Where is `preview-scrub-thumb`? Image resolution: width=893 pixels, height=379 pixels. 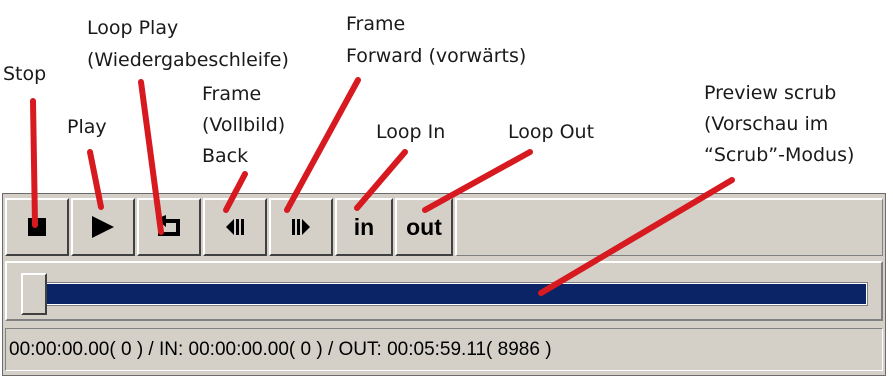 preview-scrub-thumb is located at coordinates (34, 294).